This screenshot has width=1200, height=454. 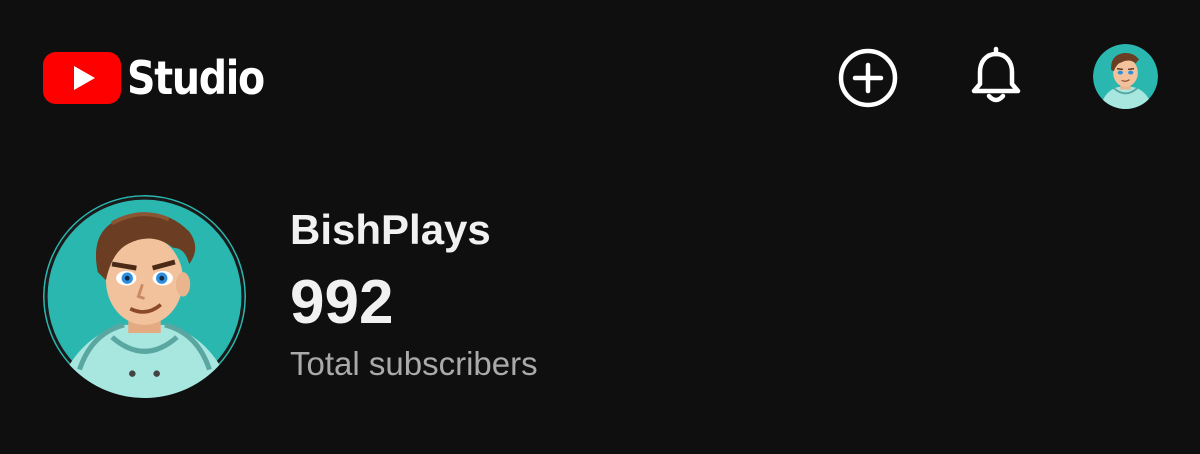 What do you see at coordinates (82, 78) in the screenshot?
I see `youtube-play-icon` at bounding box center [82, 78].